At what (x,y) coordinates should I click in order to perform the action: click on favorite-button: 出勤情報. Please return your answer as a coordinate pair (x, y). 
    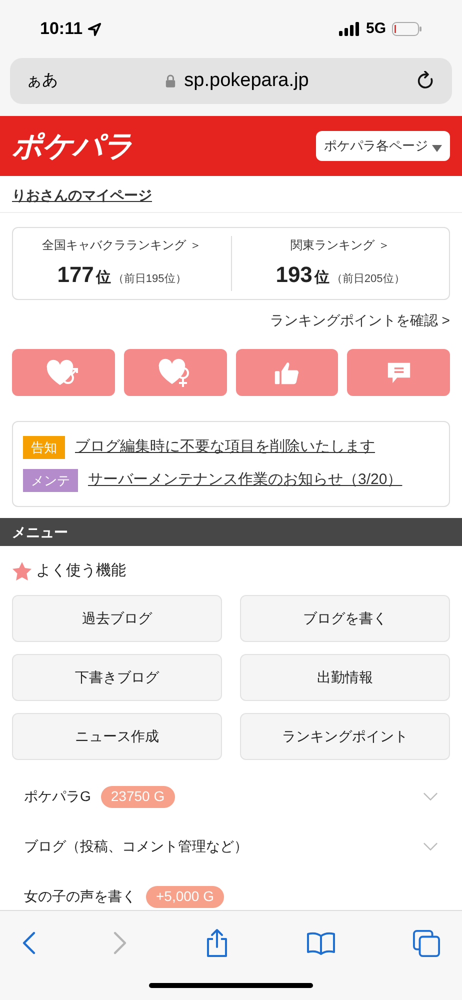
    Looking at the image, I should click on (345, 677).